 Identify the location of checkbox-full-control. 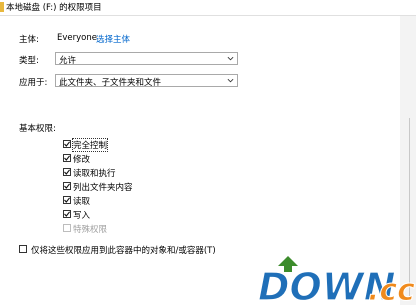
(67, 144).